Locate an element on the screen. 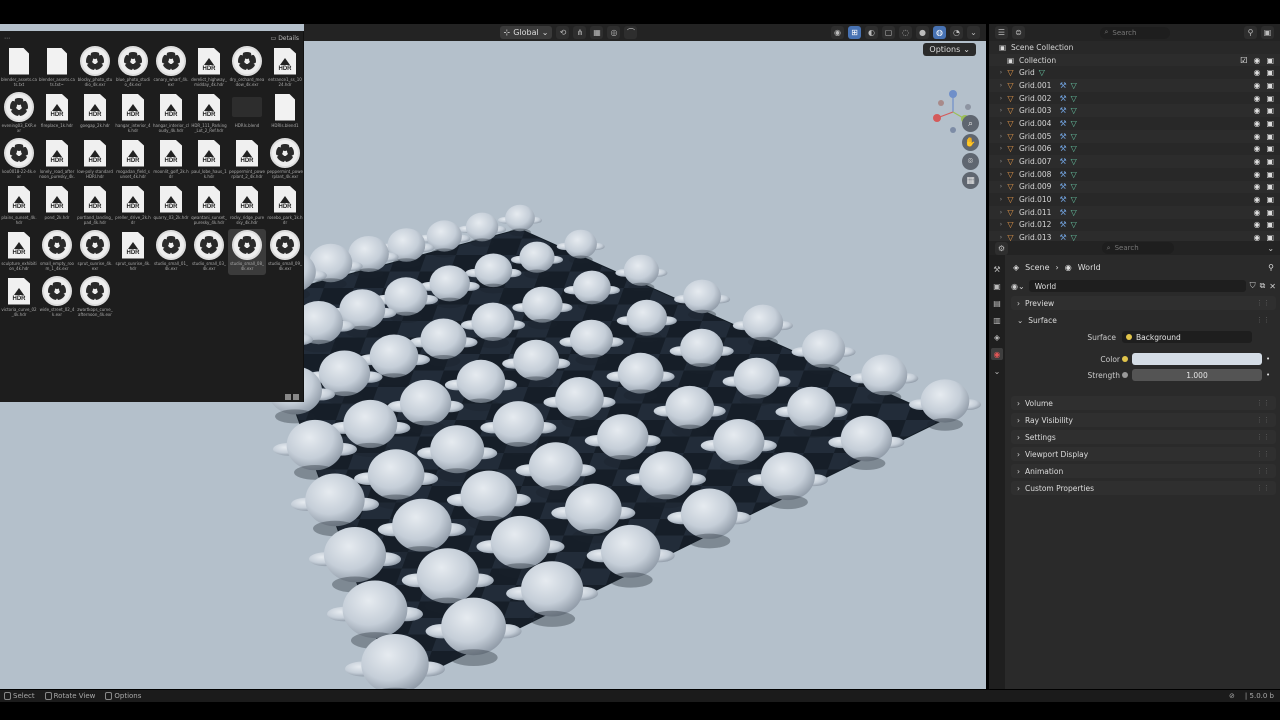  panel-settings: › Settings ⋮⋮ is located at coordinates (1143, 437).